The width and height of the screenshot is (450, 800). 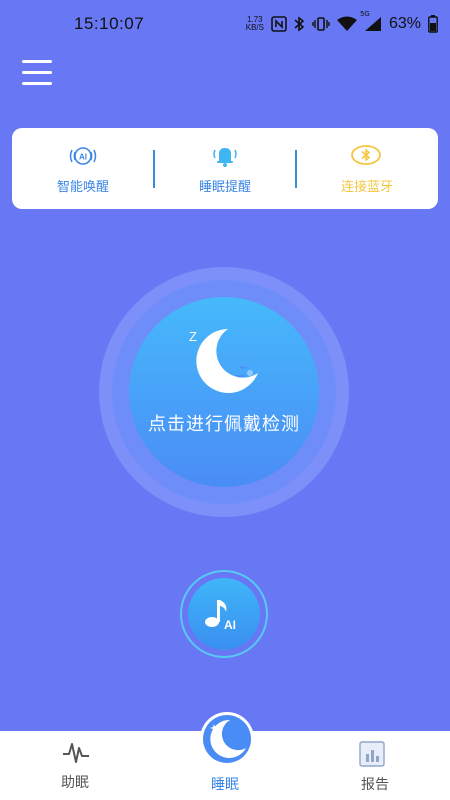 What do you see at coordinates (82, 187) in the screenshot?
I see `smart-wake-label: 智能唤醒` at bounding box center [82, 187].